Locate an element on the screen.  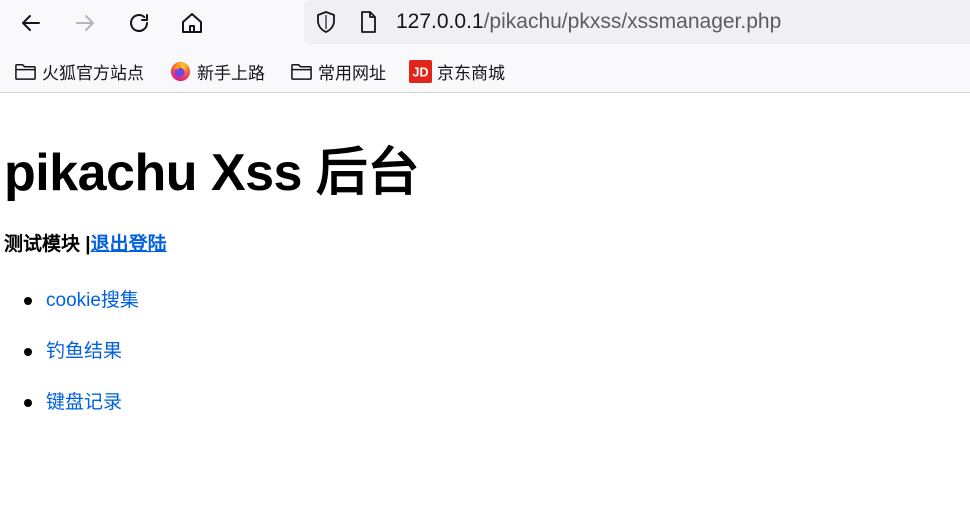
url-host: 127.0.0.1 is located at coordinates (440, 21).